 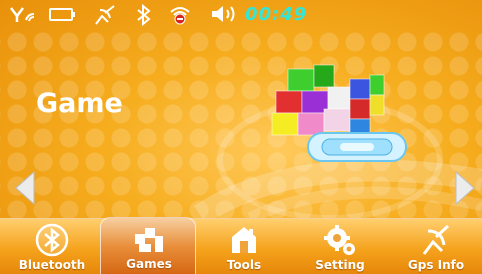 I want to click on dock-label-bluetooth: Bluetooth, so click(x=52, y=265).